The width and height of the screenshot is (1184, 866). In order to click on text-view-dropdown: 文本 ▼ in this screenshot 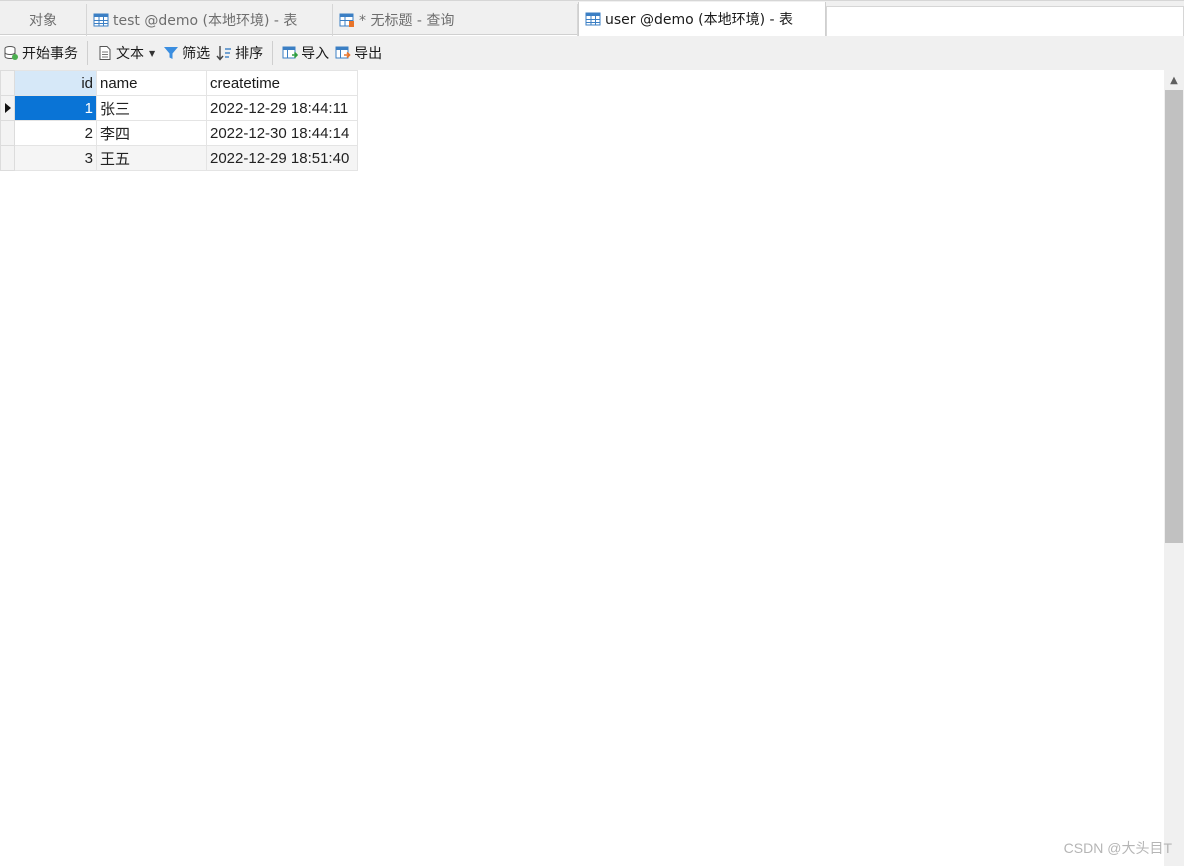, I will do `click(127, 53)`.